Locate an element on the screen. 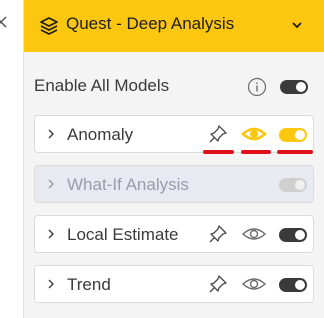  chevron-down-icon is located at coordinates (297, 25).